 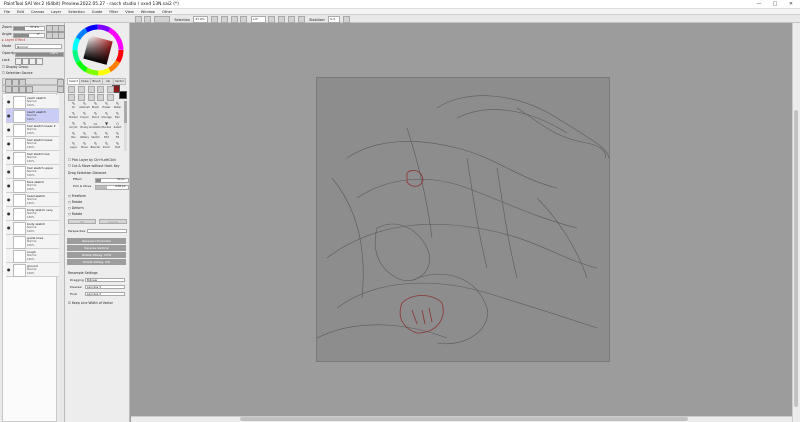 What do you see at coordinates (125, 126) in the screenshot?
I see `tool-grid-scrollbar` at bounding box center [125, 126].